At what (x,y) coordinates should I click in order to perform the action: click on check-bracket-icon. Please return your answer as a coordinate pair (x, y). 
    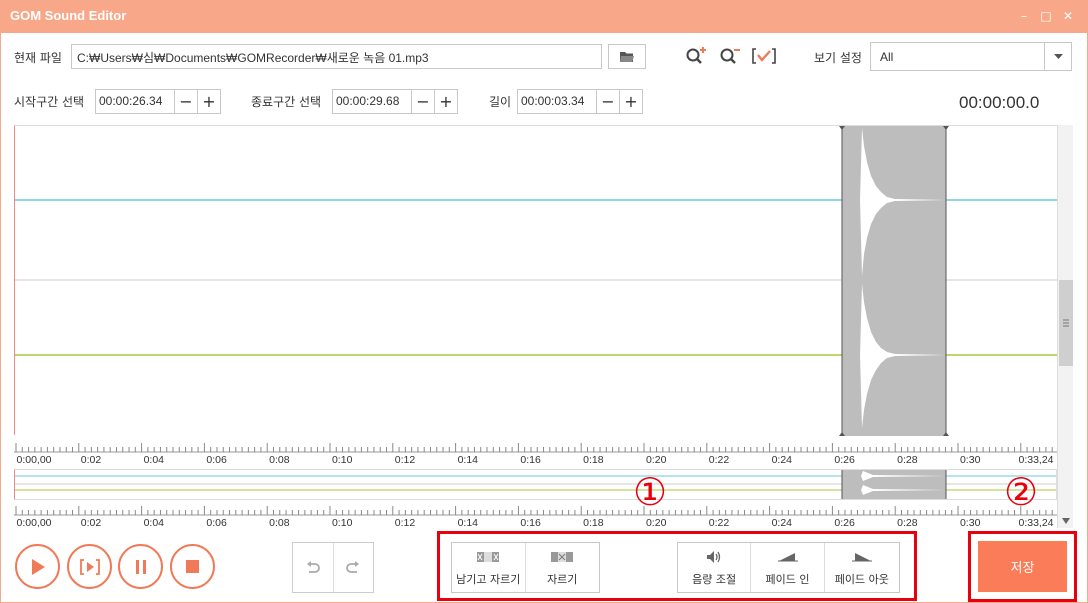
    Looking at the image, I should click on (764, 57).